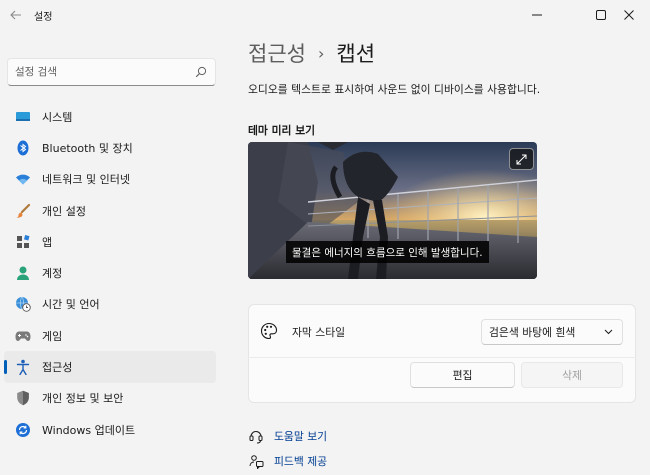 This screenshot has height=475, width=650. I want to click on preview-caption: 물결은 에너지의 흐름으로 인해 발생합니다., so click(387, 252).